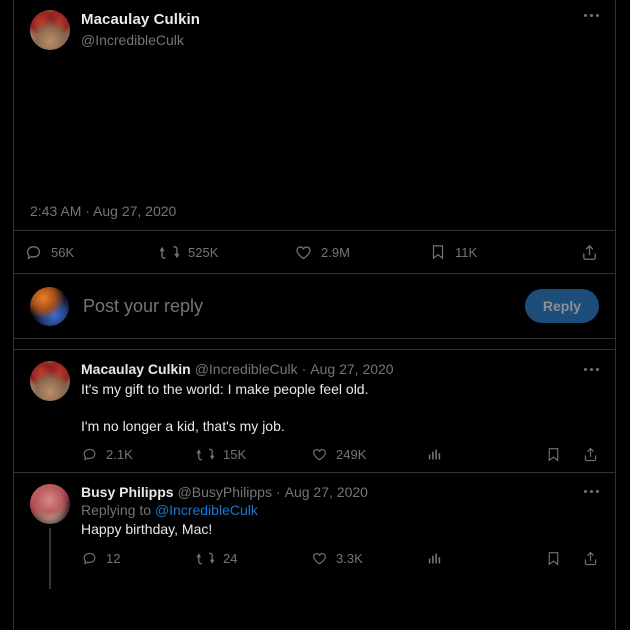 Image resolution: width=630 pixels, height=630 pixels. I want to click on replying-to-label: Replying to @IncredibleCulk, so click(340, 510).